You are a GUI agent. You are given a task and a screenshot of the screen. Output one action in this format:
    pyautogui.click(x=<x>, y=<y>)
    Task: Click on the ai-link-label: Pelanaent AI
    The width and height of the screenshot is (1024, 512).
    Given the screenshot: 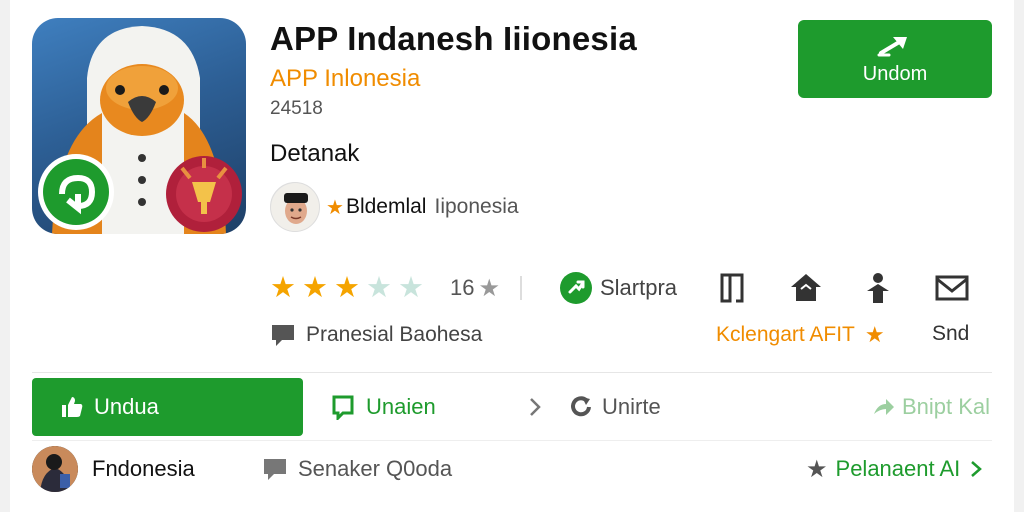 What is the action you would take?
    pyautogui.click(x=898, y=468)
    